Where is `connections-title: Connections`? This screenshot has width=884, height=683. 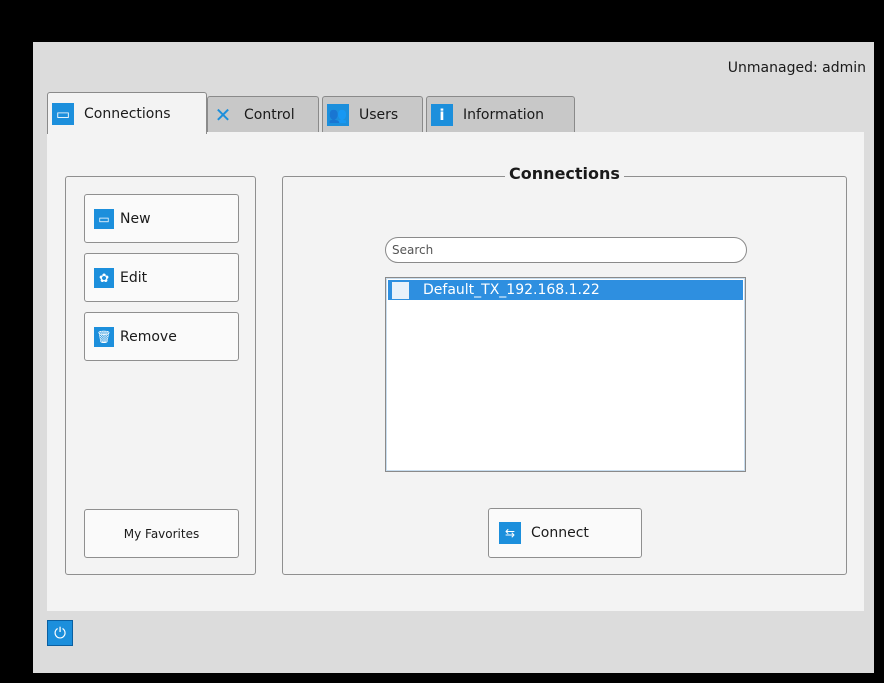
connections-title: Connections is located at coordinates (564, 173).